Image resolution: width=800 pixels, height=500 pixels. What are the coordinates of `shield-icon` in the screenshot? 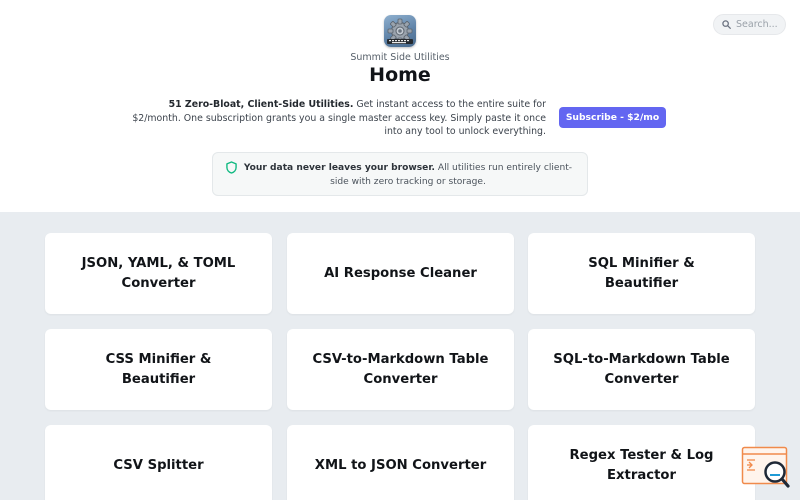 It's located at (231, 167).